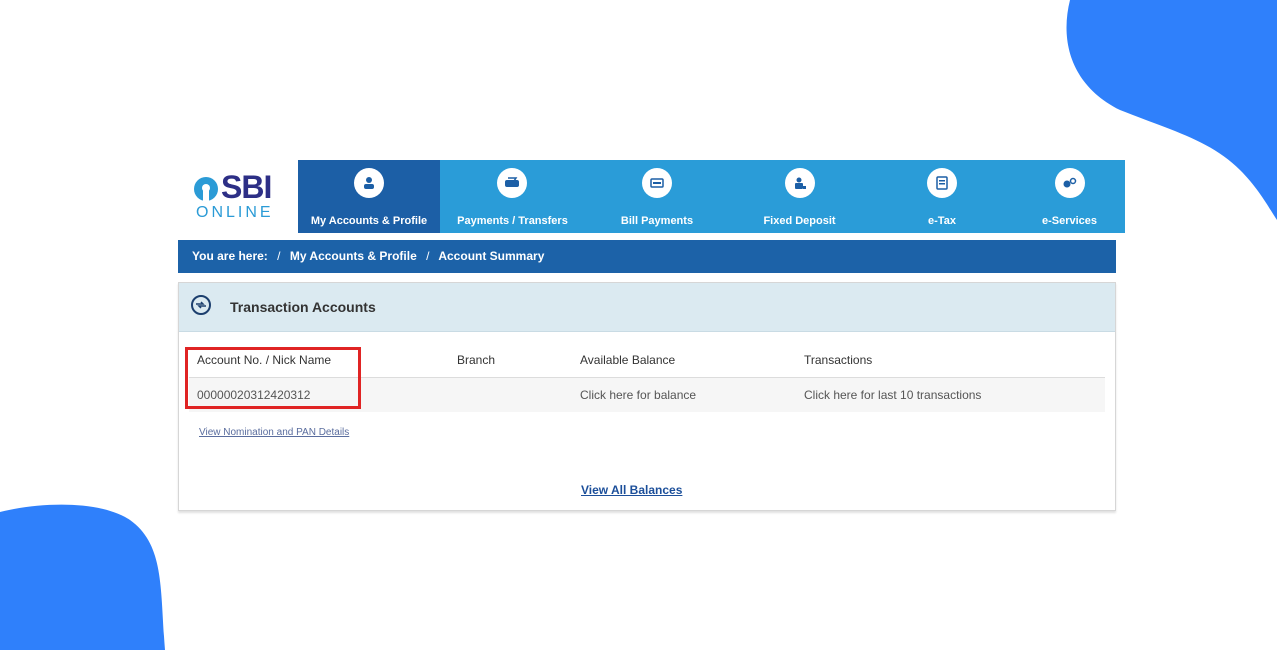 The image size is (1277, 650). Describe the element at coordinates (235, 212) in the screenshot. I see `logo-online-text: ONLINE` at that location.